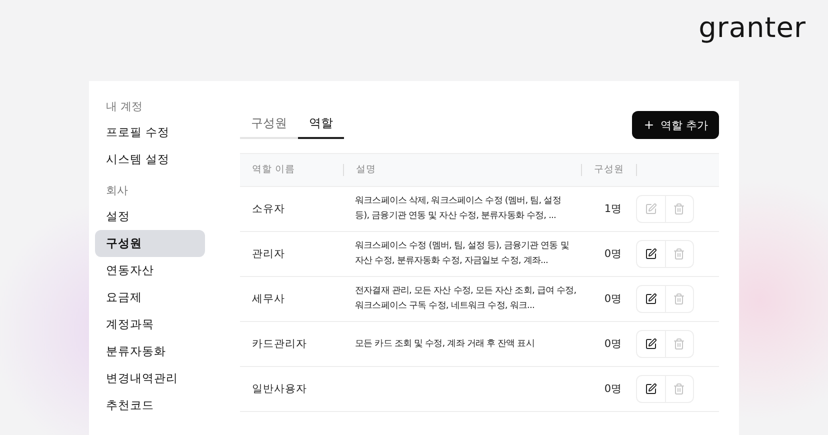 The height and width of the screenshot is (435, 828). What do you see at coordinates (150, 216) in the screenshot?
I see `sidebar-item: 설정` at bounding box center [150, 216].